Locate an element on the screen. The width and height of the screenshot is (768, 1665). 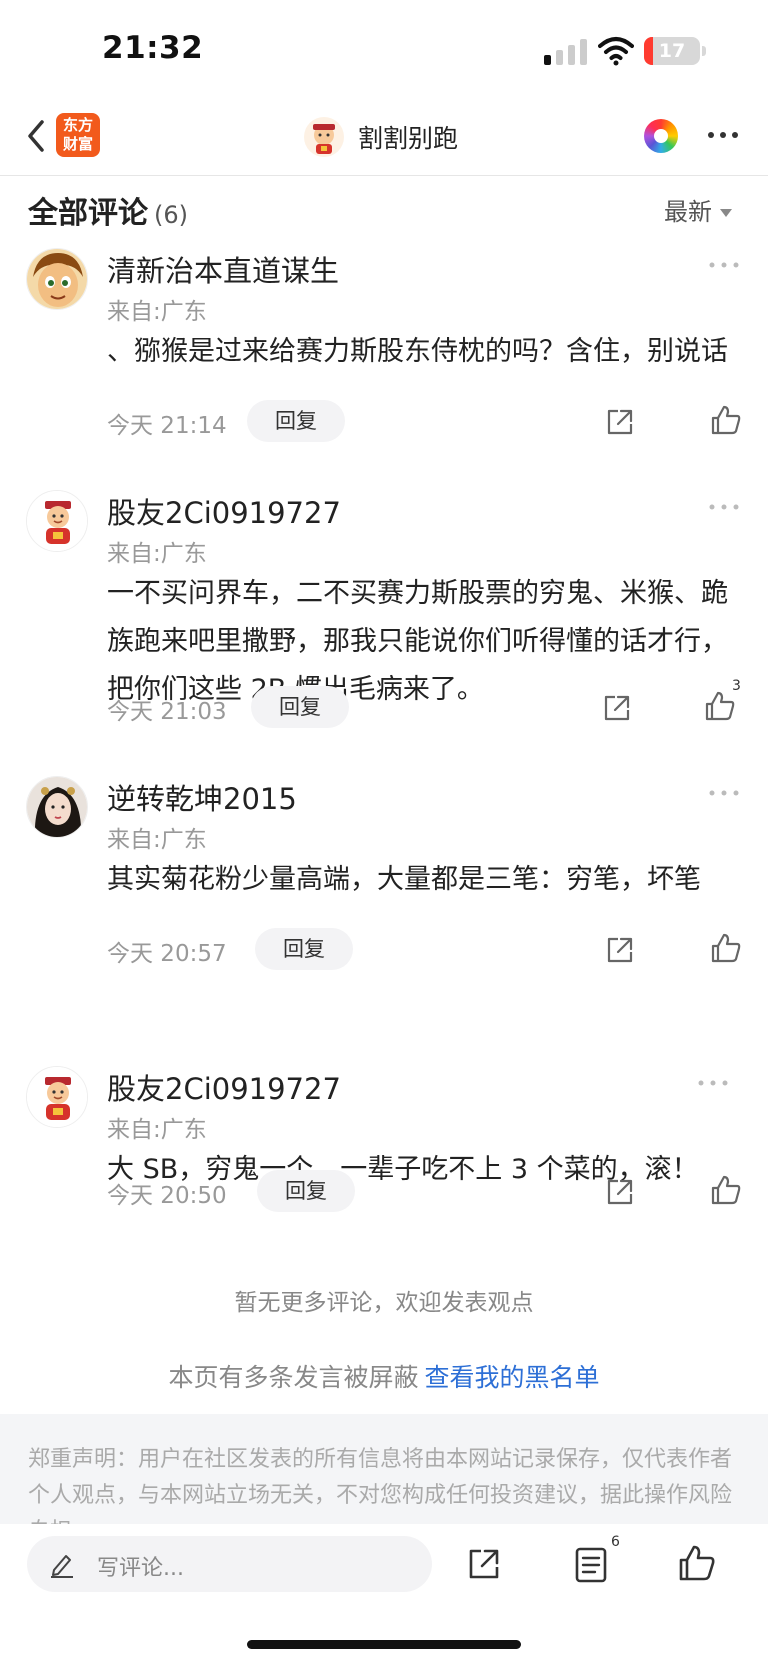
comment-time: 今天 20:50 is located at coordinates (167, 1196).